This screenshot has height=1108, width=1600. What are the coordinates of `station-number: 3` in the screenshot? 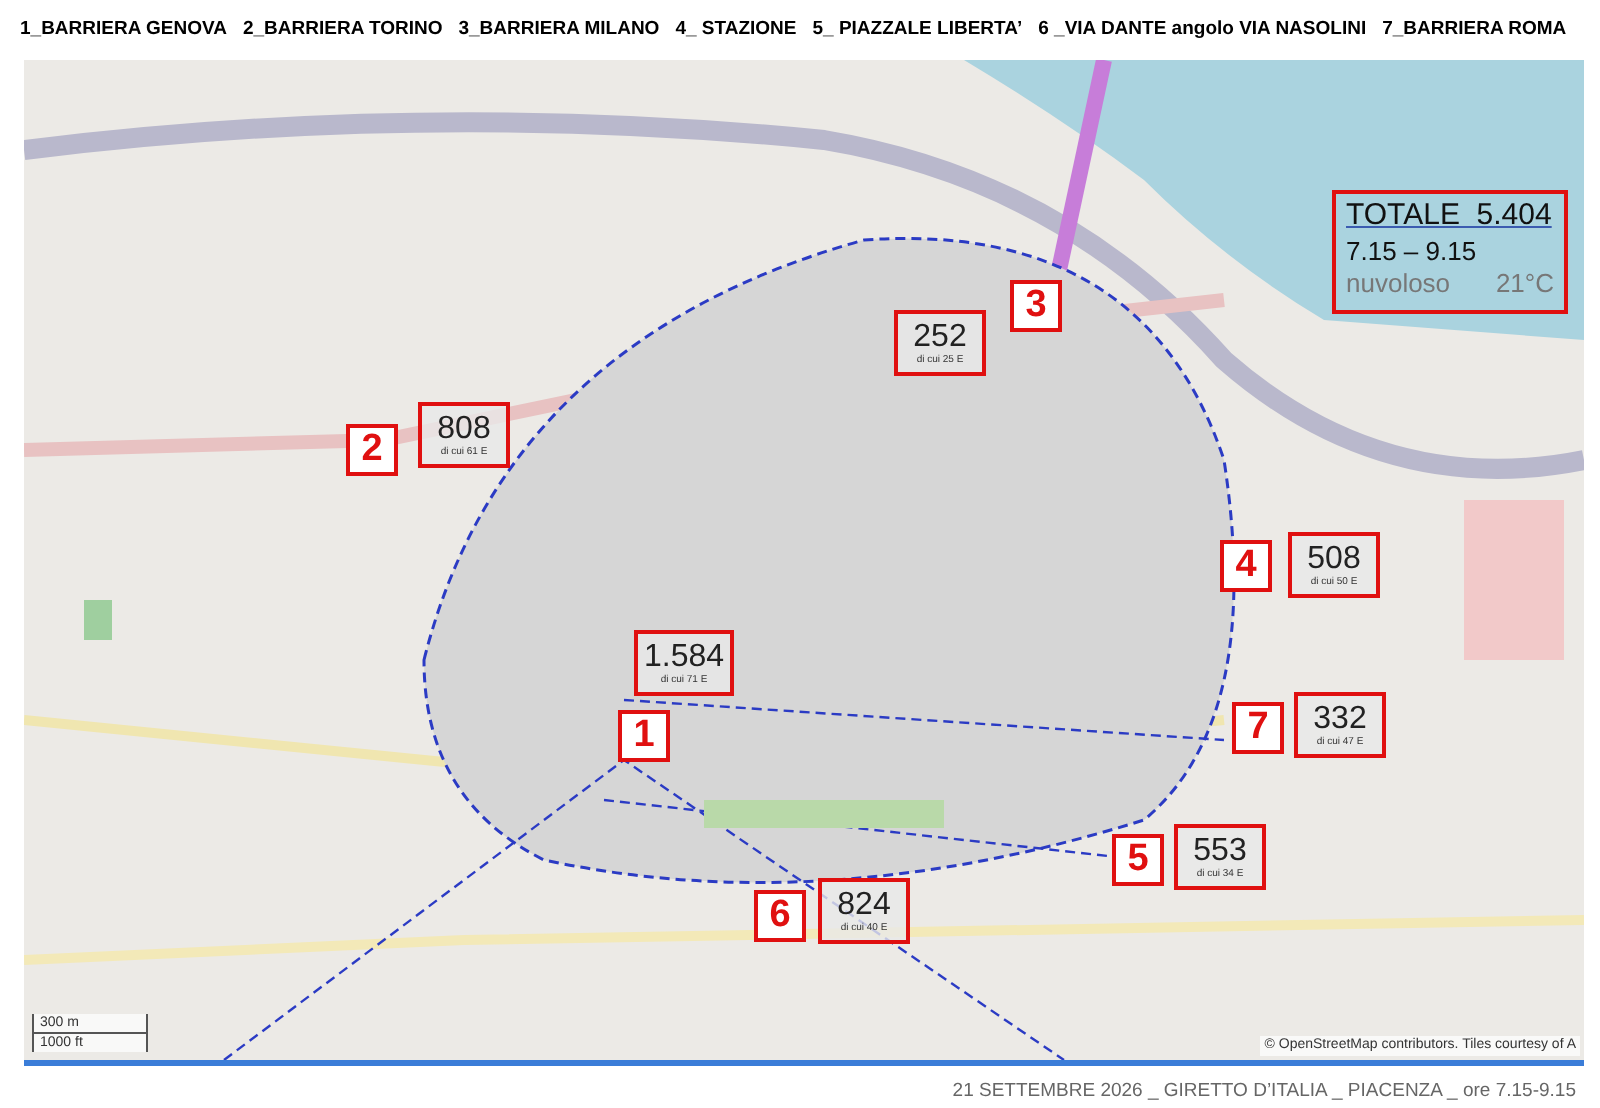 It's located at (1036, 306).